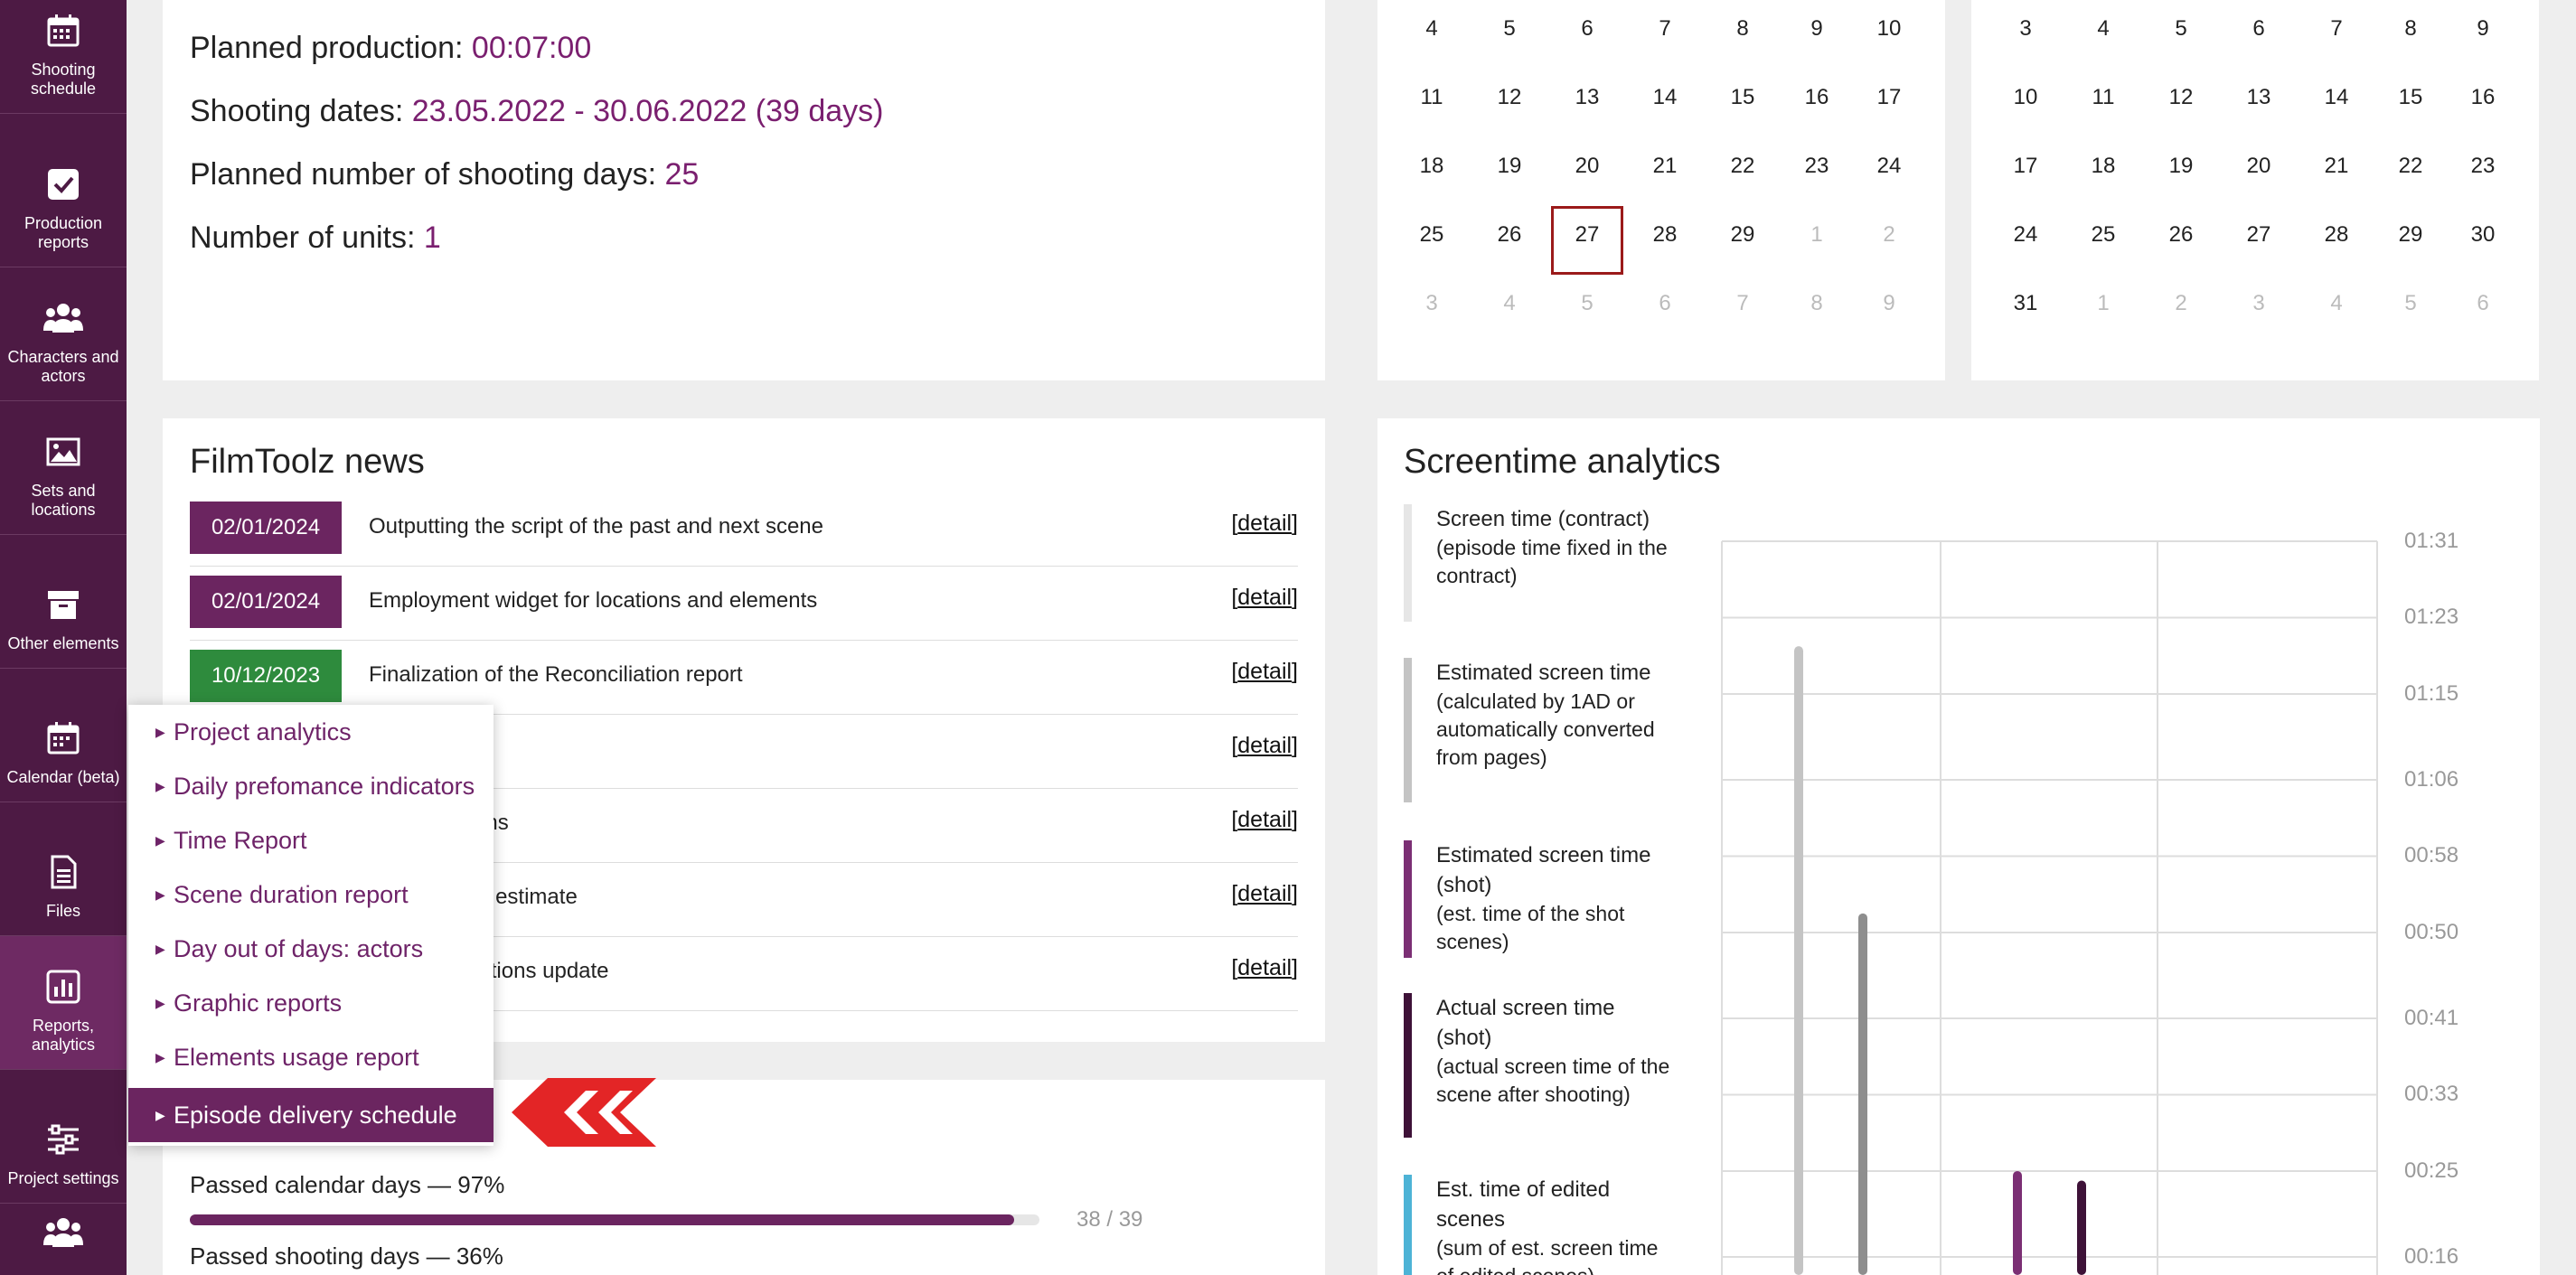 The image size is (2576, 1275). I want to click on sidebar-item-reports-analytics: Reports, analytics, so click(63, 1003).